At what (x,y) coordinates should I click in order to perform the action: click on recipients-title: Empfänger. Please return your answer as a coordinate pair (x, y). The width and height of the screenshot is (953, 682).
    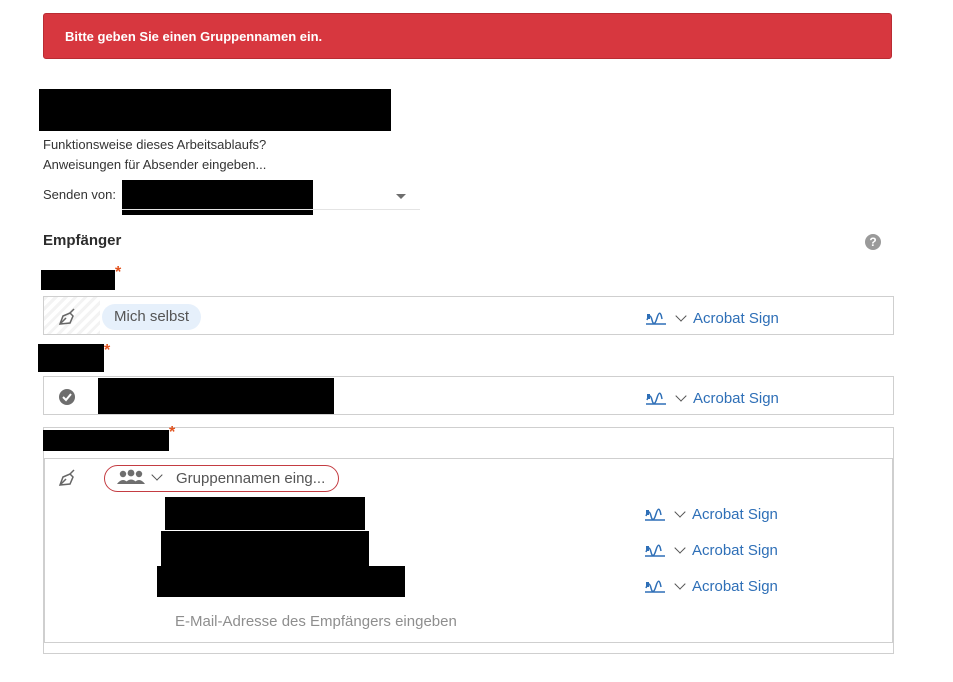
    Looking at the image, I should click on (82, 240).